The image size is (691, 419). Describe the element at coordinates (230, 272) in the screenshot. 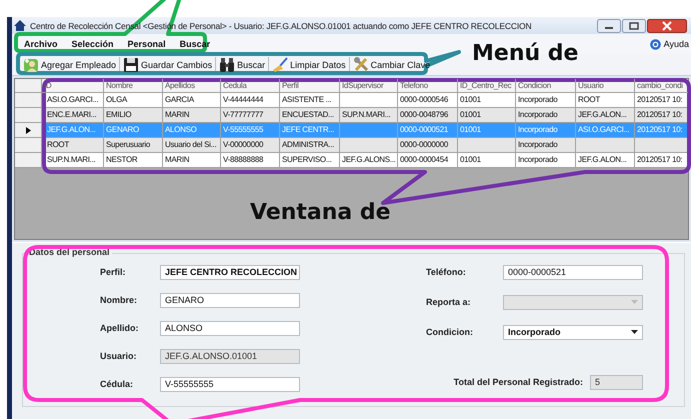

I see `dropdown: JEFE CENTRO RECOLECCION` at that location.